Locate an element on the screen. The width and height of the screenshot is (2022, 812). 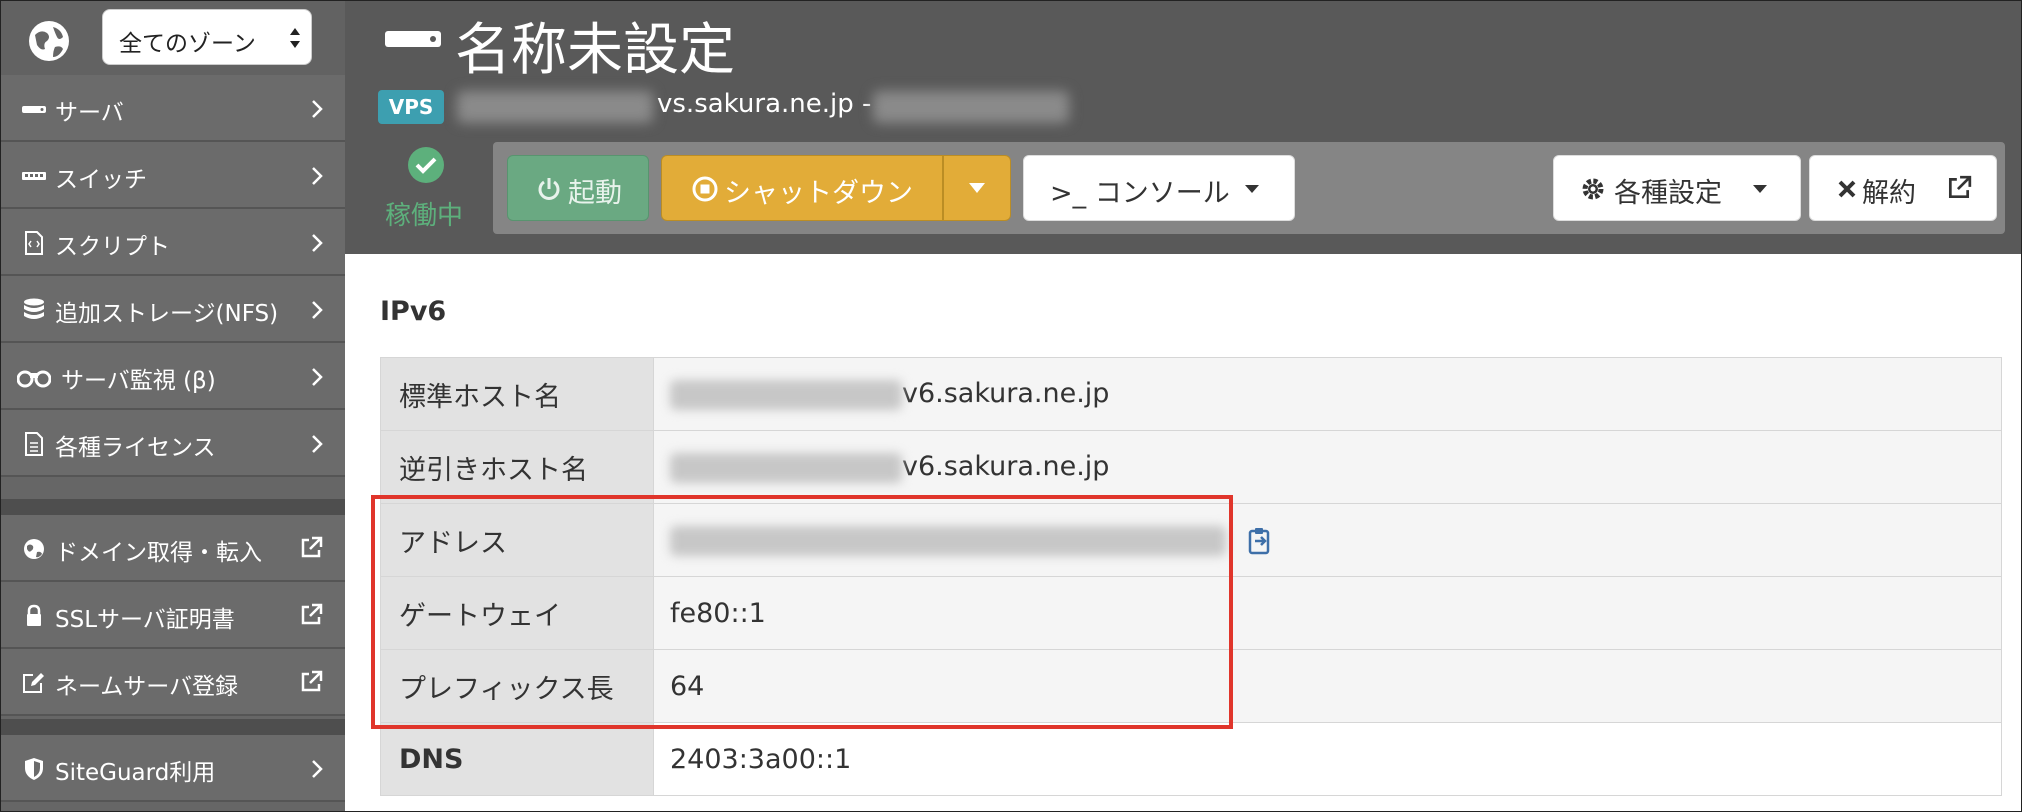
section-title: IPv6 is located at coordinates (413, 311).